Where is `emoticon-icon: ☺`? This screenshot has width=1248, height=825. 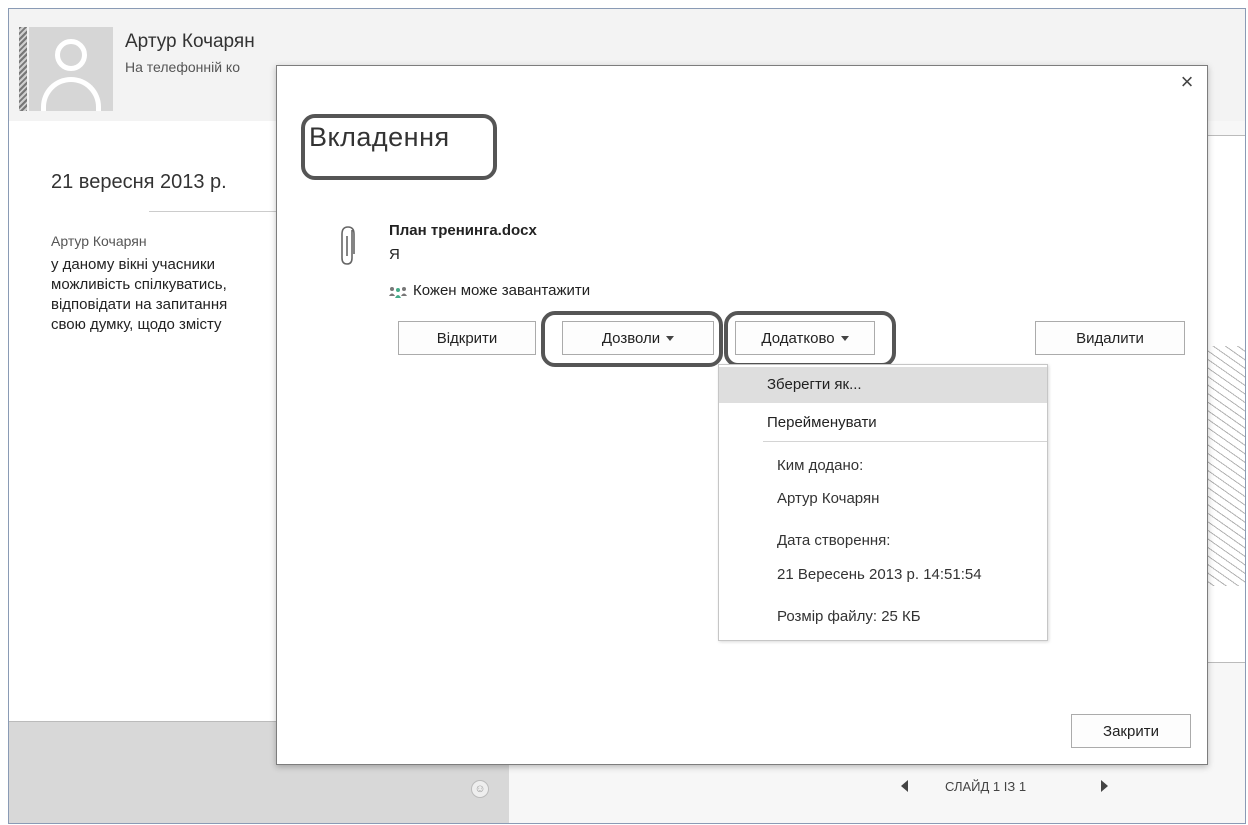 emoticon-icon: ☺ is located at coordinates (480, 789).